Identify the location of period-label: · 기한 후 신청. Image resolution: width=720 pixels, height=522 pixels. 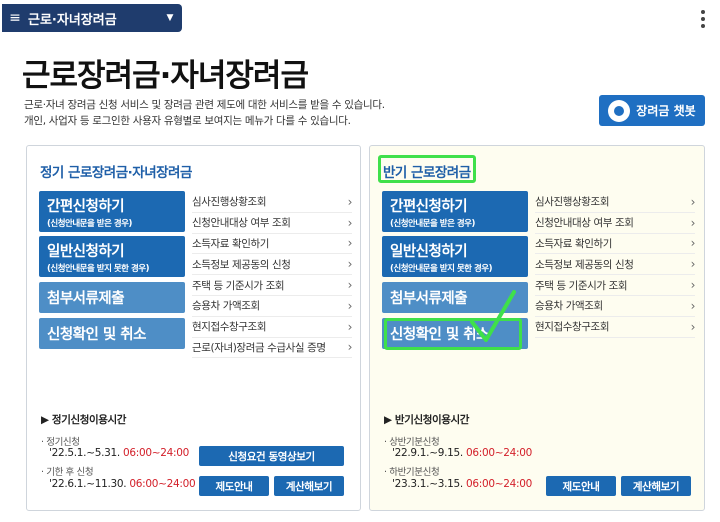
(67, 472).